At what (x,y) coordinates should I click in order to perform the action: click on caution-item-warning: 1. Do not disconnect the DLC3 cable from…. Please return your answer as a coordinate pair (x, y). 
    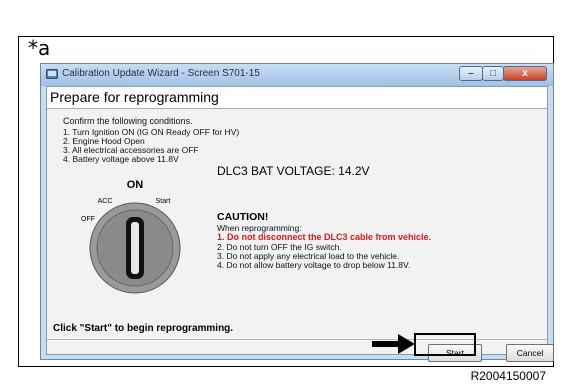
    Looking at the image, I should click on (324, 237).